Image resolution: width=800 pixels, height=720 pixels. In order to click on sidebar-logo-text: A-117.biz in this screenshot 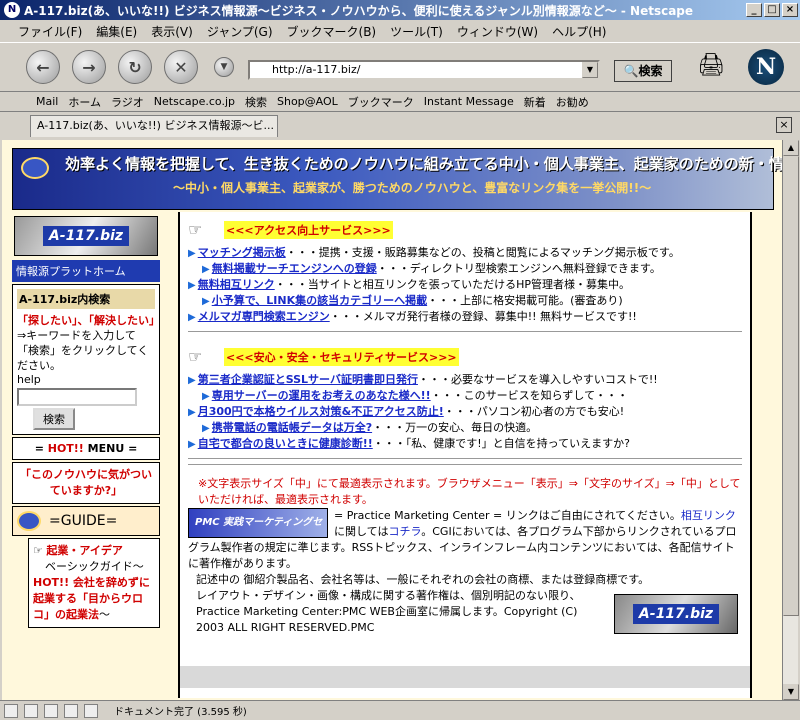, I will do `click(86, 236)`.